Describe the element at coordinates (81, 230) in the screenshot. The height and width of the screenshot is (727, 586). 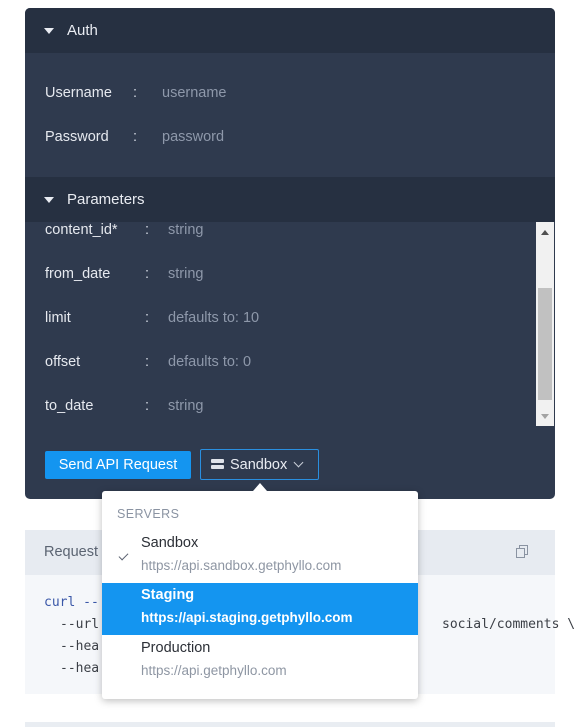
I see `param-name: content_id*` at that location.